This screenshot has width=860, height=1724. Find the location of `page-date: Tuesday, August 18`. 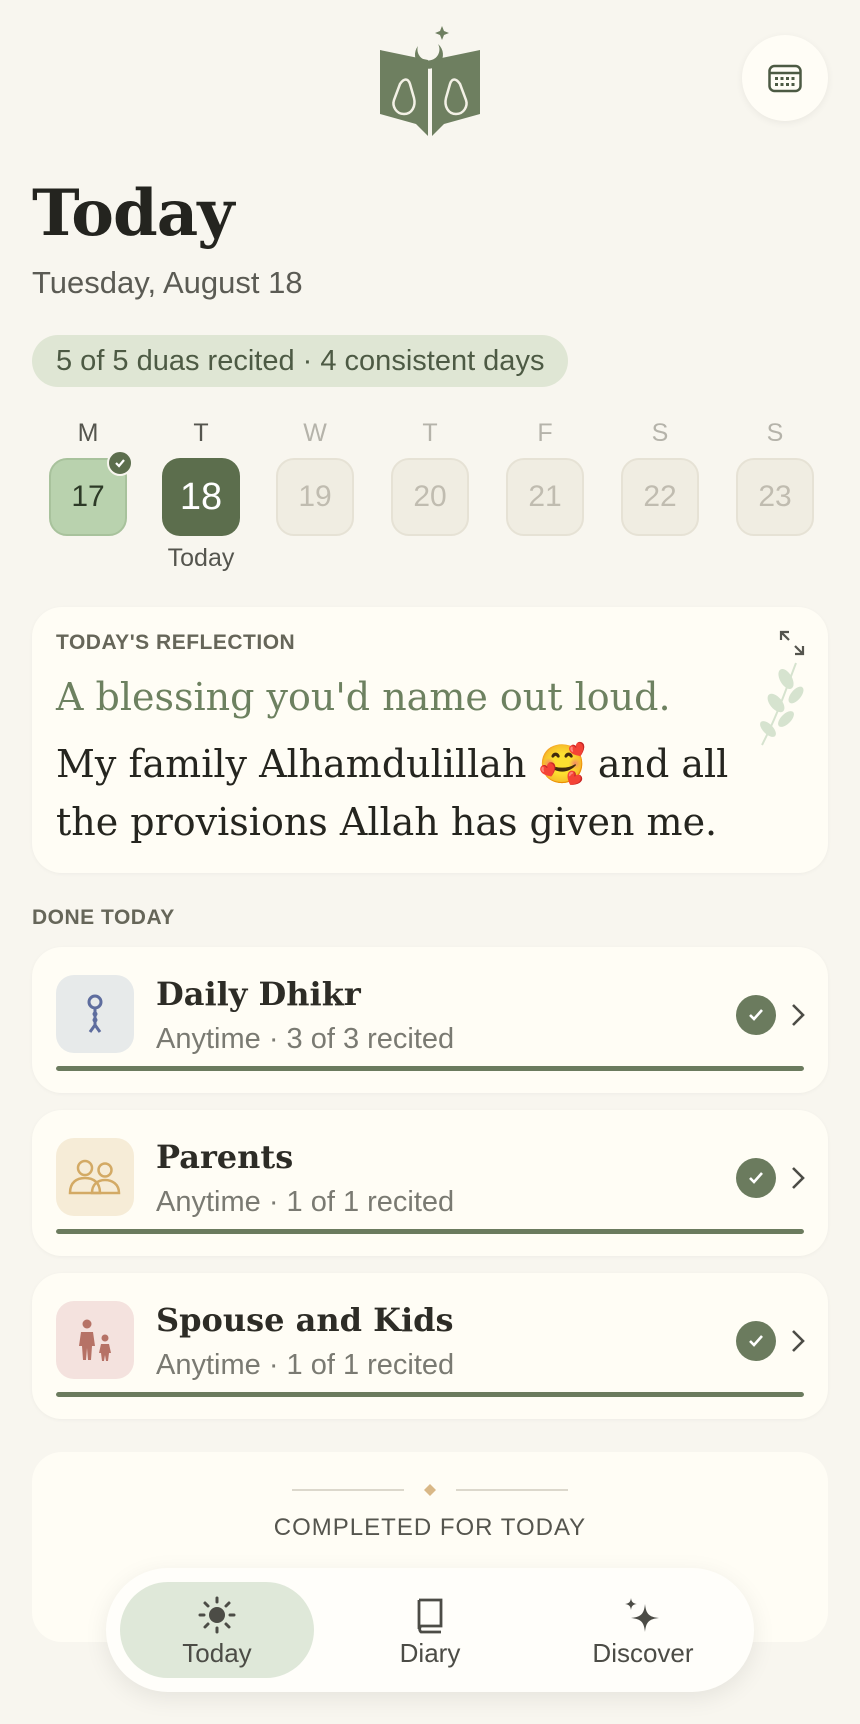

page-date: Tuesday, August 18 is located at coordinates (167, 282).